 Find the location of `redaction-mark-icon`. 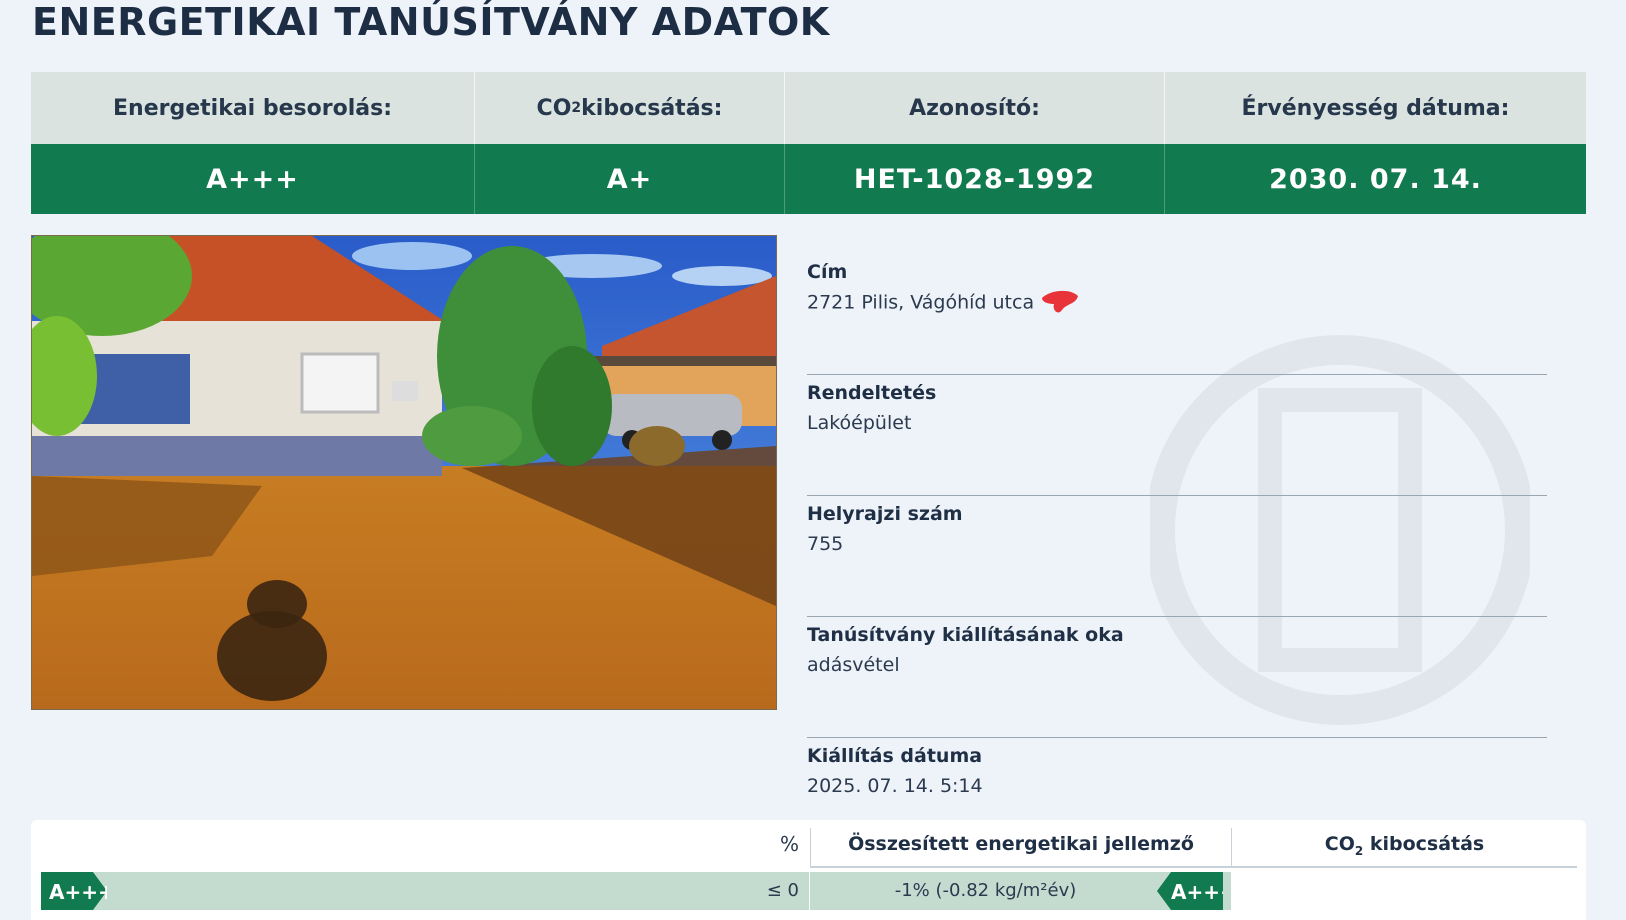

redaction-mark-icon is located at coordinates (1060, 301).